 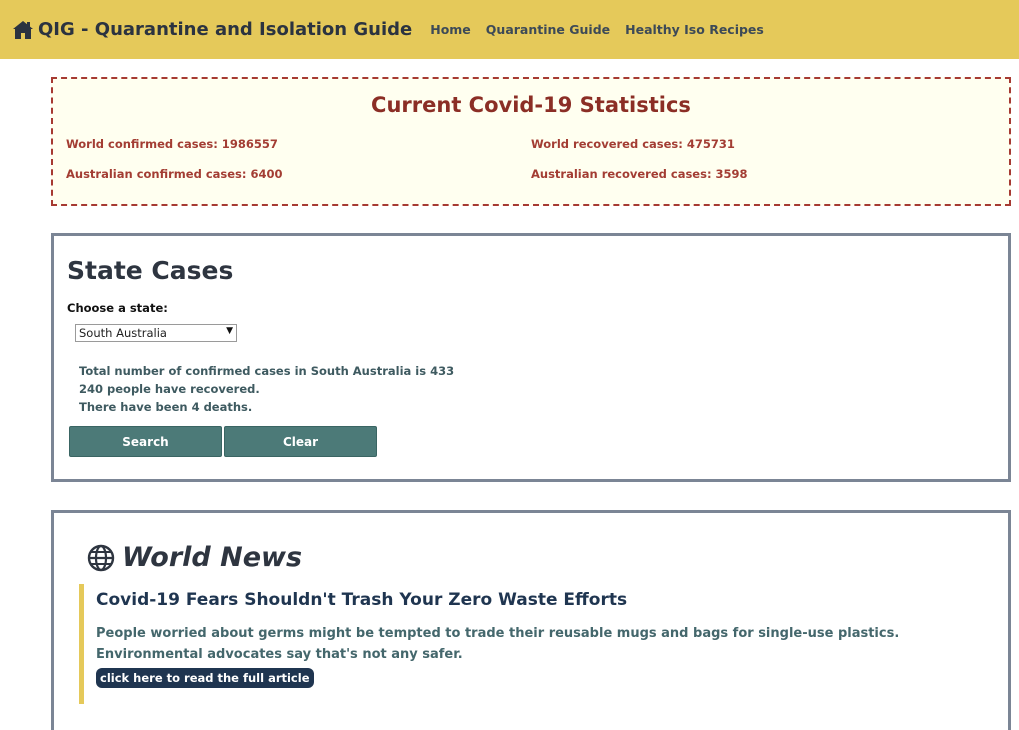 I want to click on brand: QIG - Quarantine and Isolation Guide, so click(x=212, y=29).